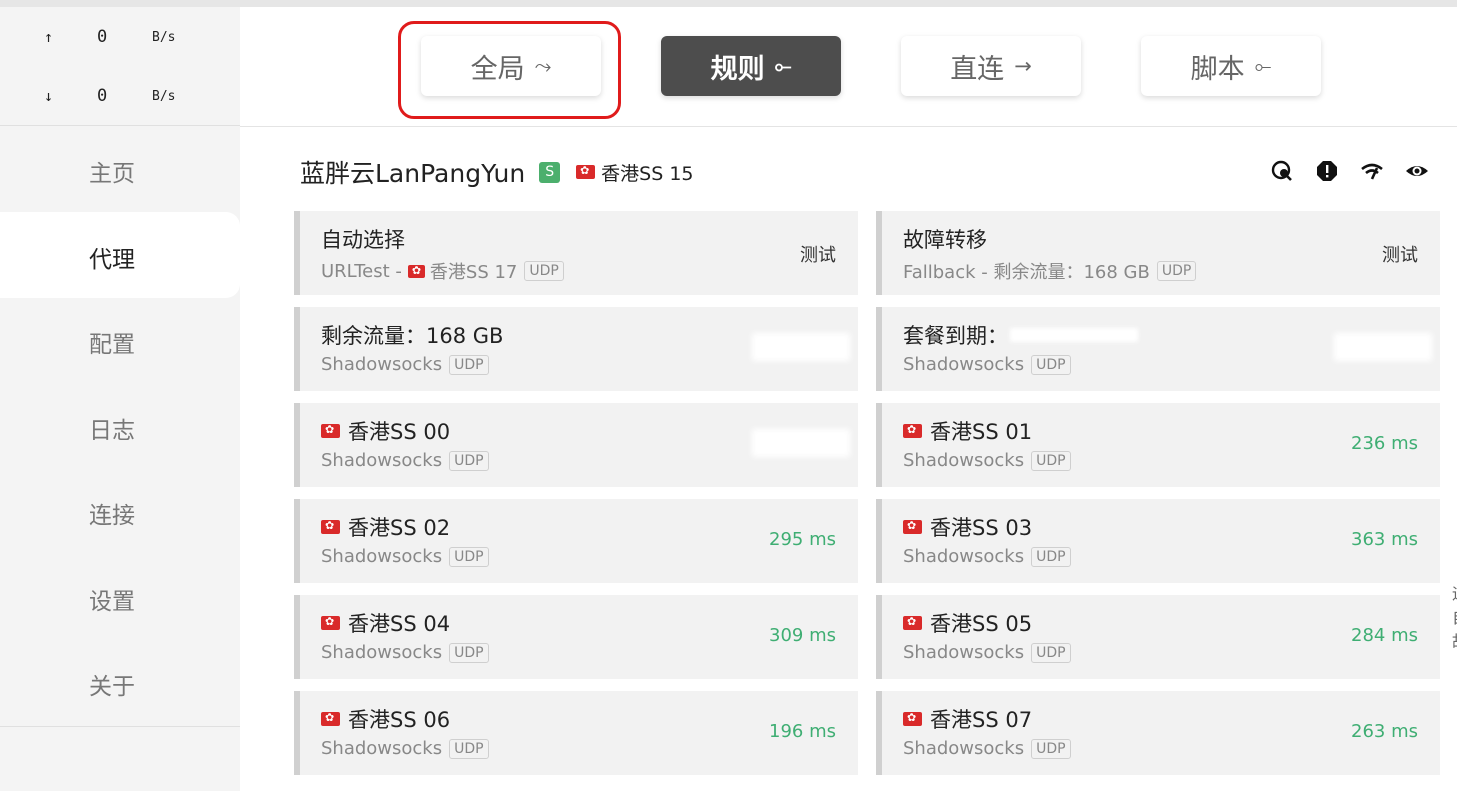  Describe the element at coordinates (112, 431) in the screenshot. I see `sidebar-item-label: 日志` at that location.